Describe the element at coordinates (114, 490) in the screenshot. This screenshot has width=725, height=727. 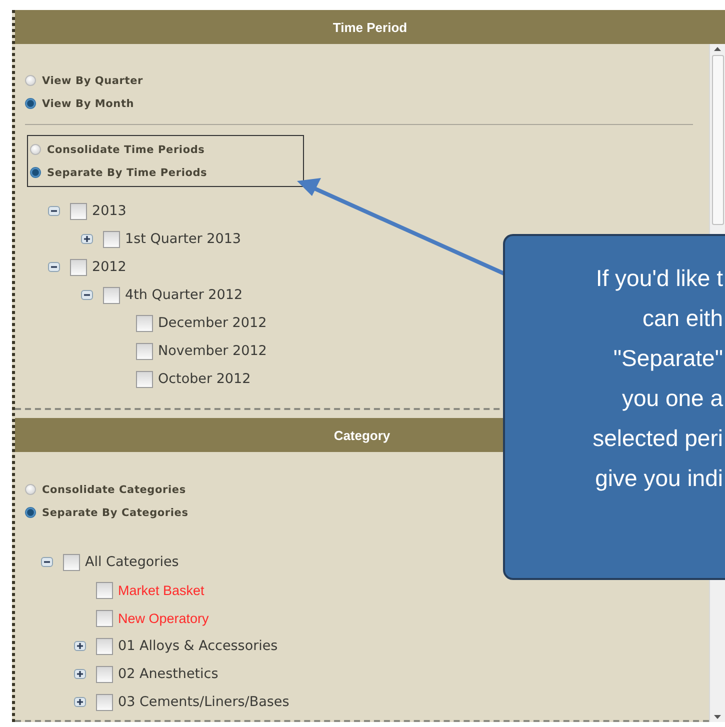
I see `radio-label: Consolidate Categories` at that location.